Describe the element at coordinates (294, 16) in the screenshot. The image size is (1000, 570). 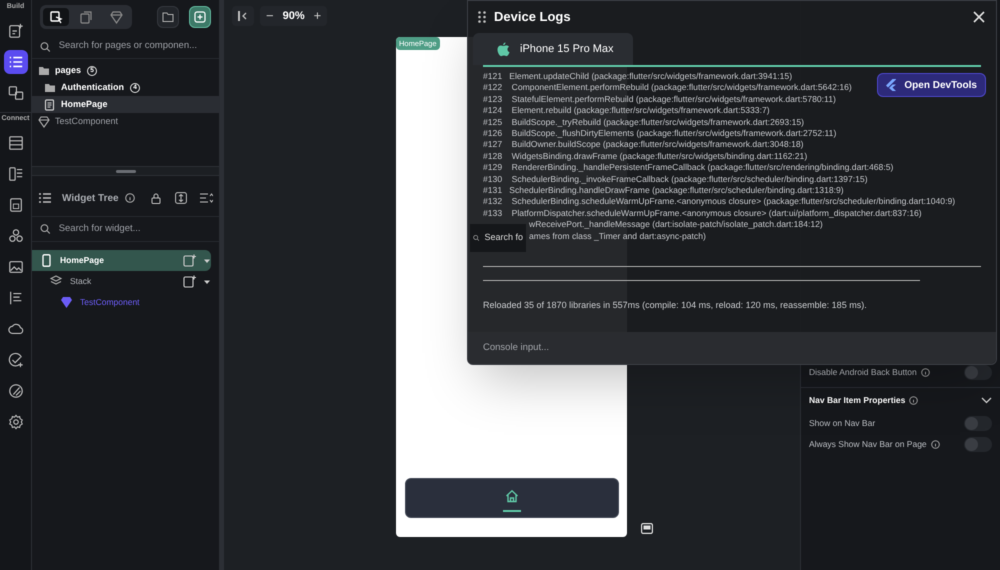
I see `zoom-level: 90%` at that location.